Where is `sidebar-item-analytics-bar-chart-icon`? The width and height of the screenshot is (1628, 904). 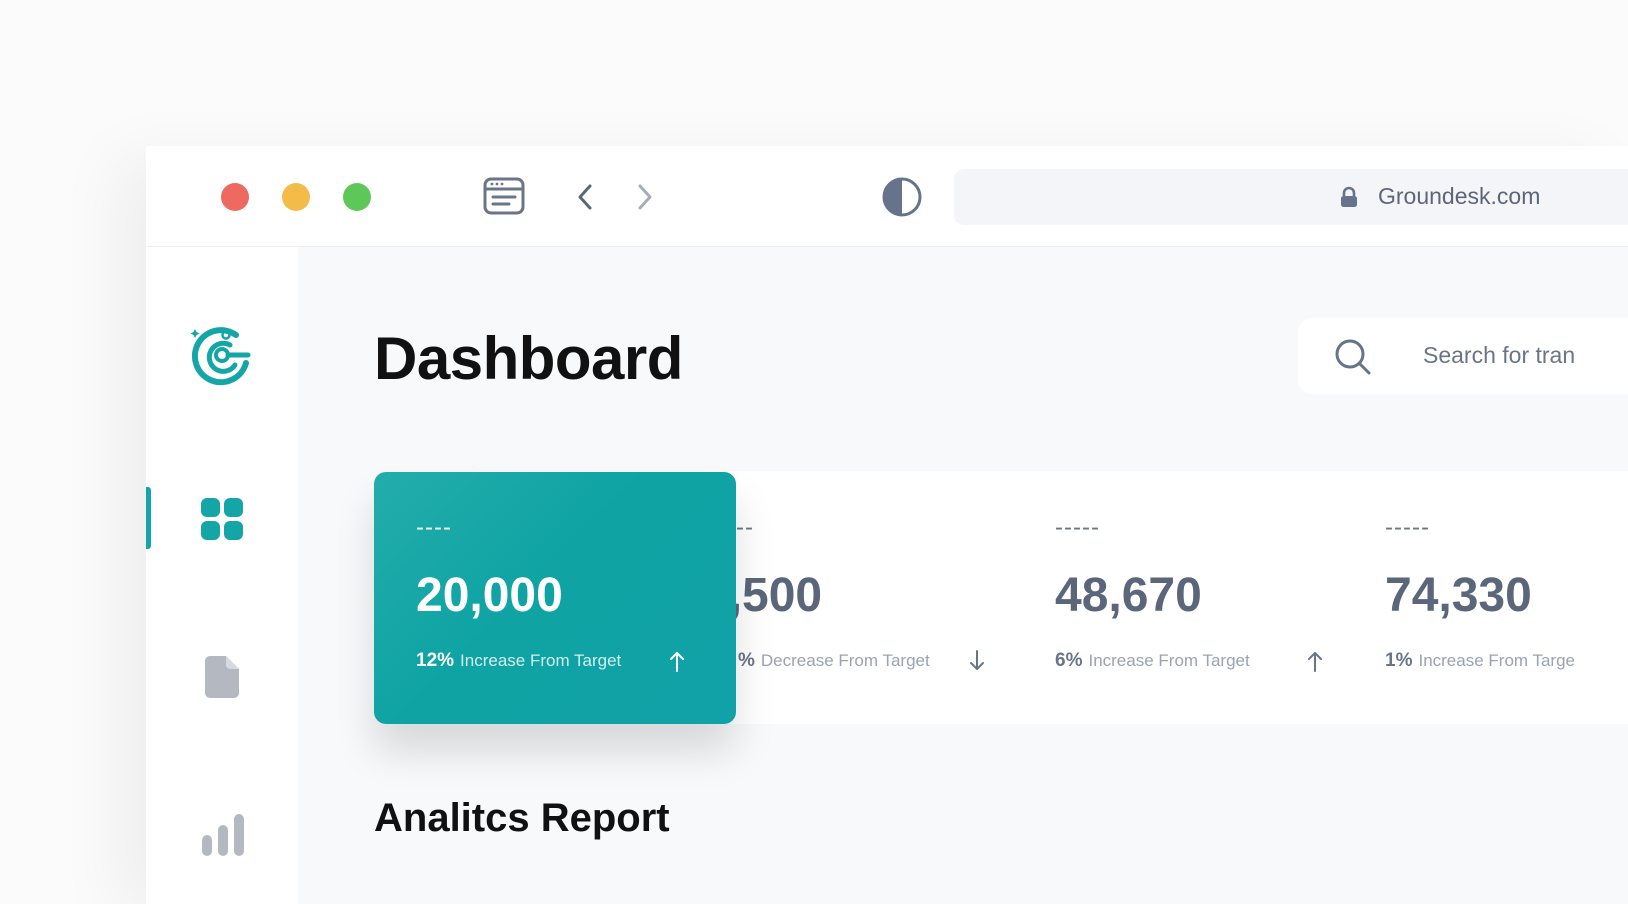 sidebar-item-analytics-bar-chart-icon is located at coordinates (223, 835).